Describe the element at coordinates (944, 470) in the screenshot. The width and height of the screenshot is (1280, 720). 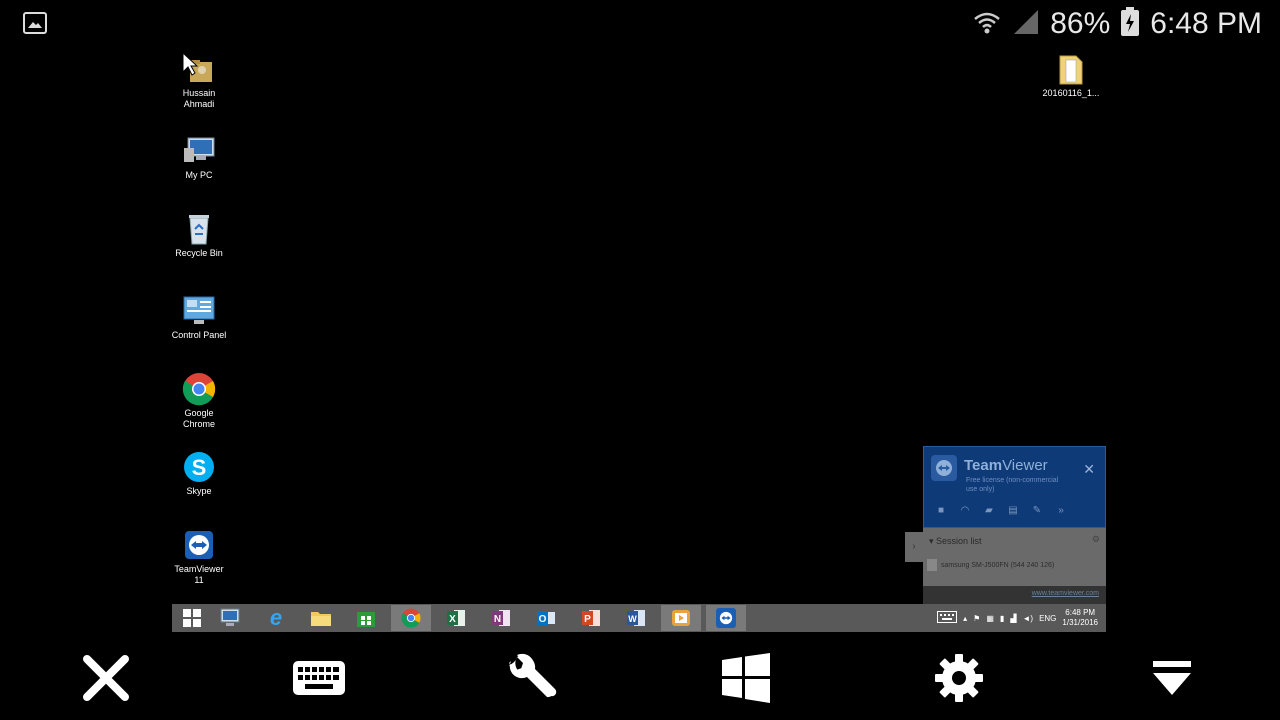
I see `teamviewer-logo-icon` at that location.